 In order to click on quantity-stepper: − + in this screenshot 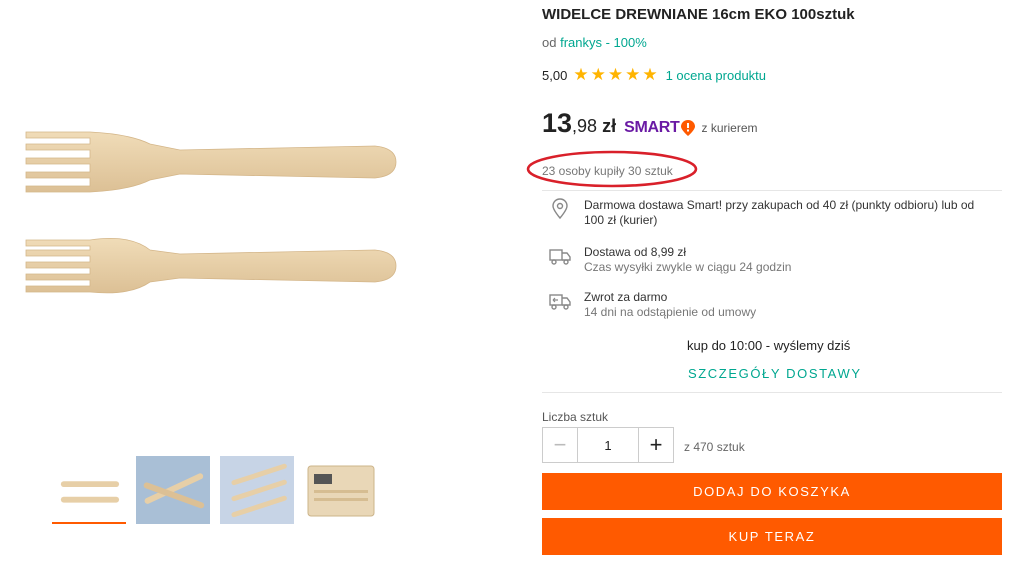, I will do `click(608, 445)`.